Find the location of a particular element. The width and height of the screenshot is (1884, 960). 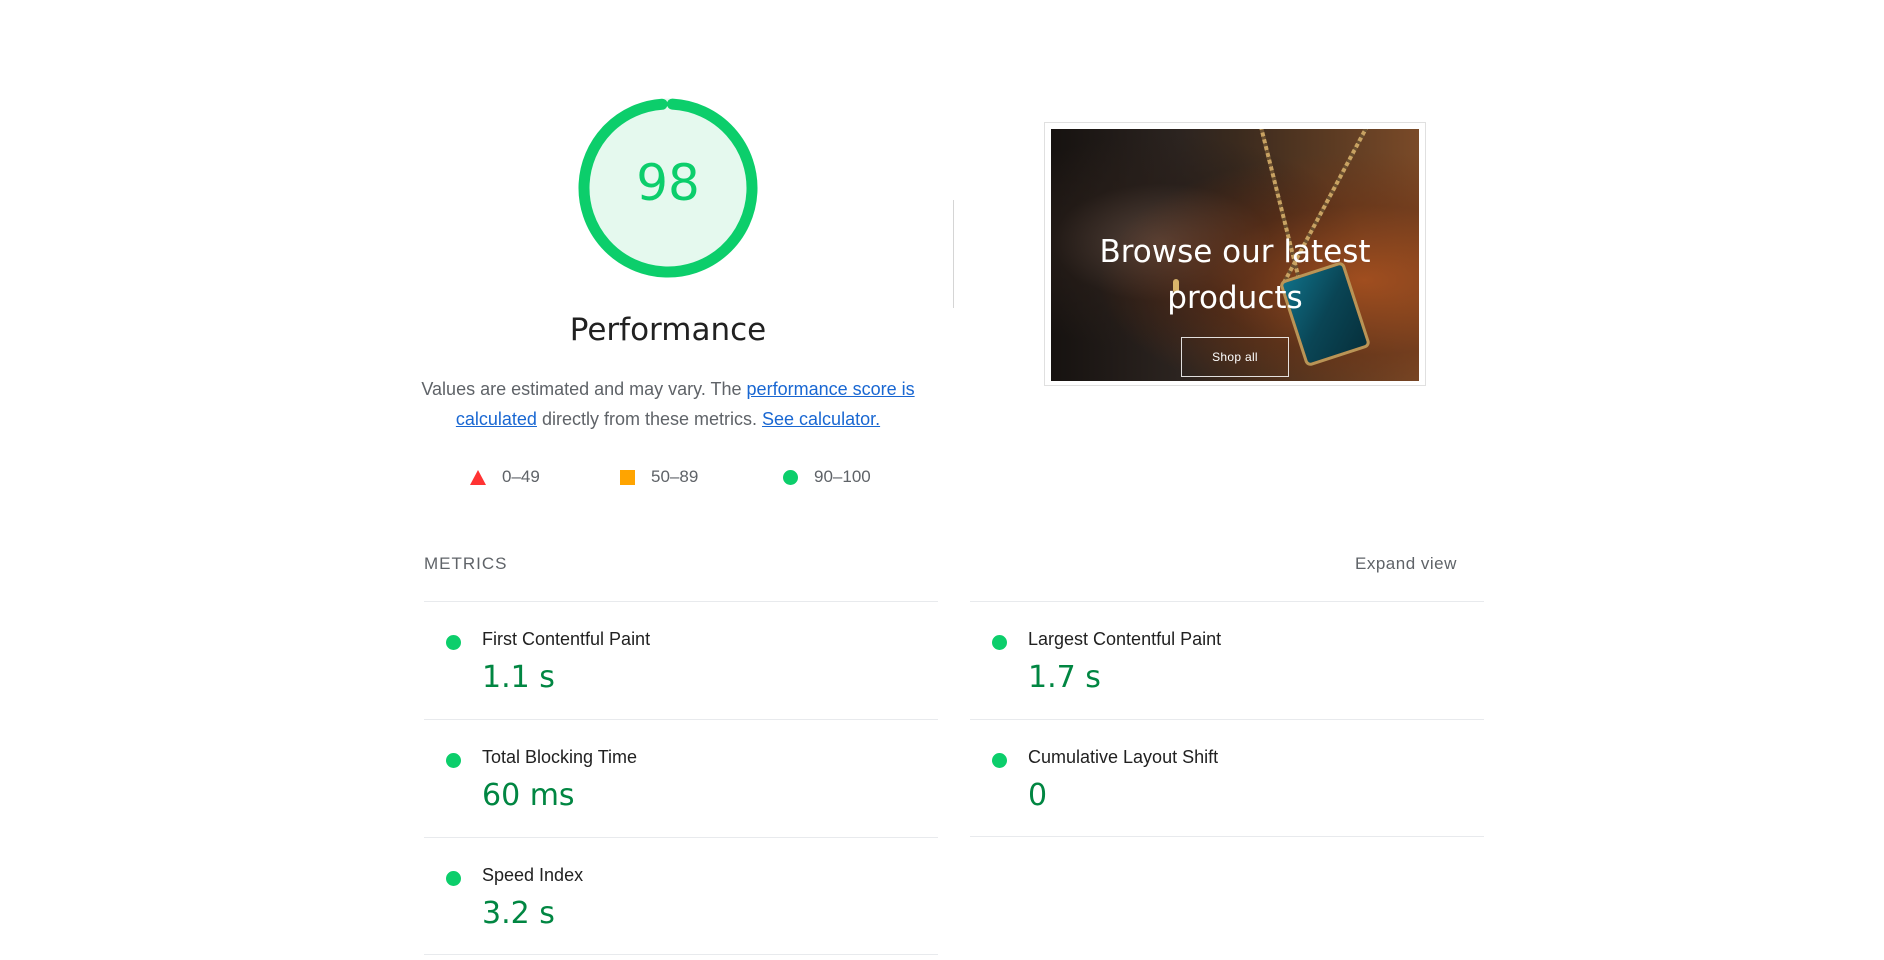

metric-speed-index: Speed Index 3.2 s is located at coordinates (681, 896).